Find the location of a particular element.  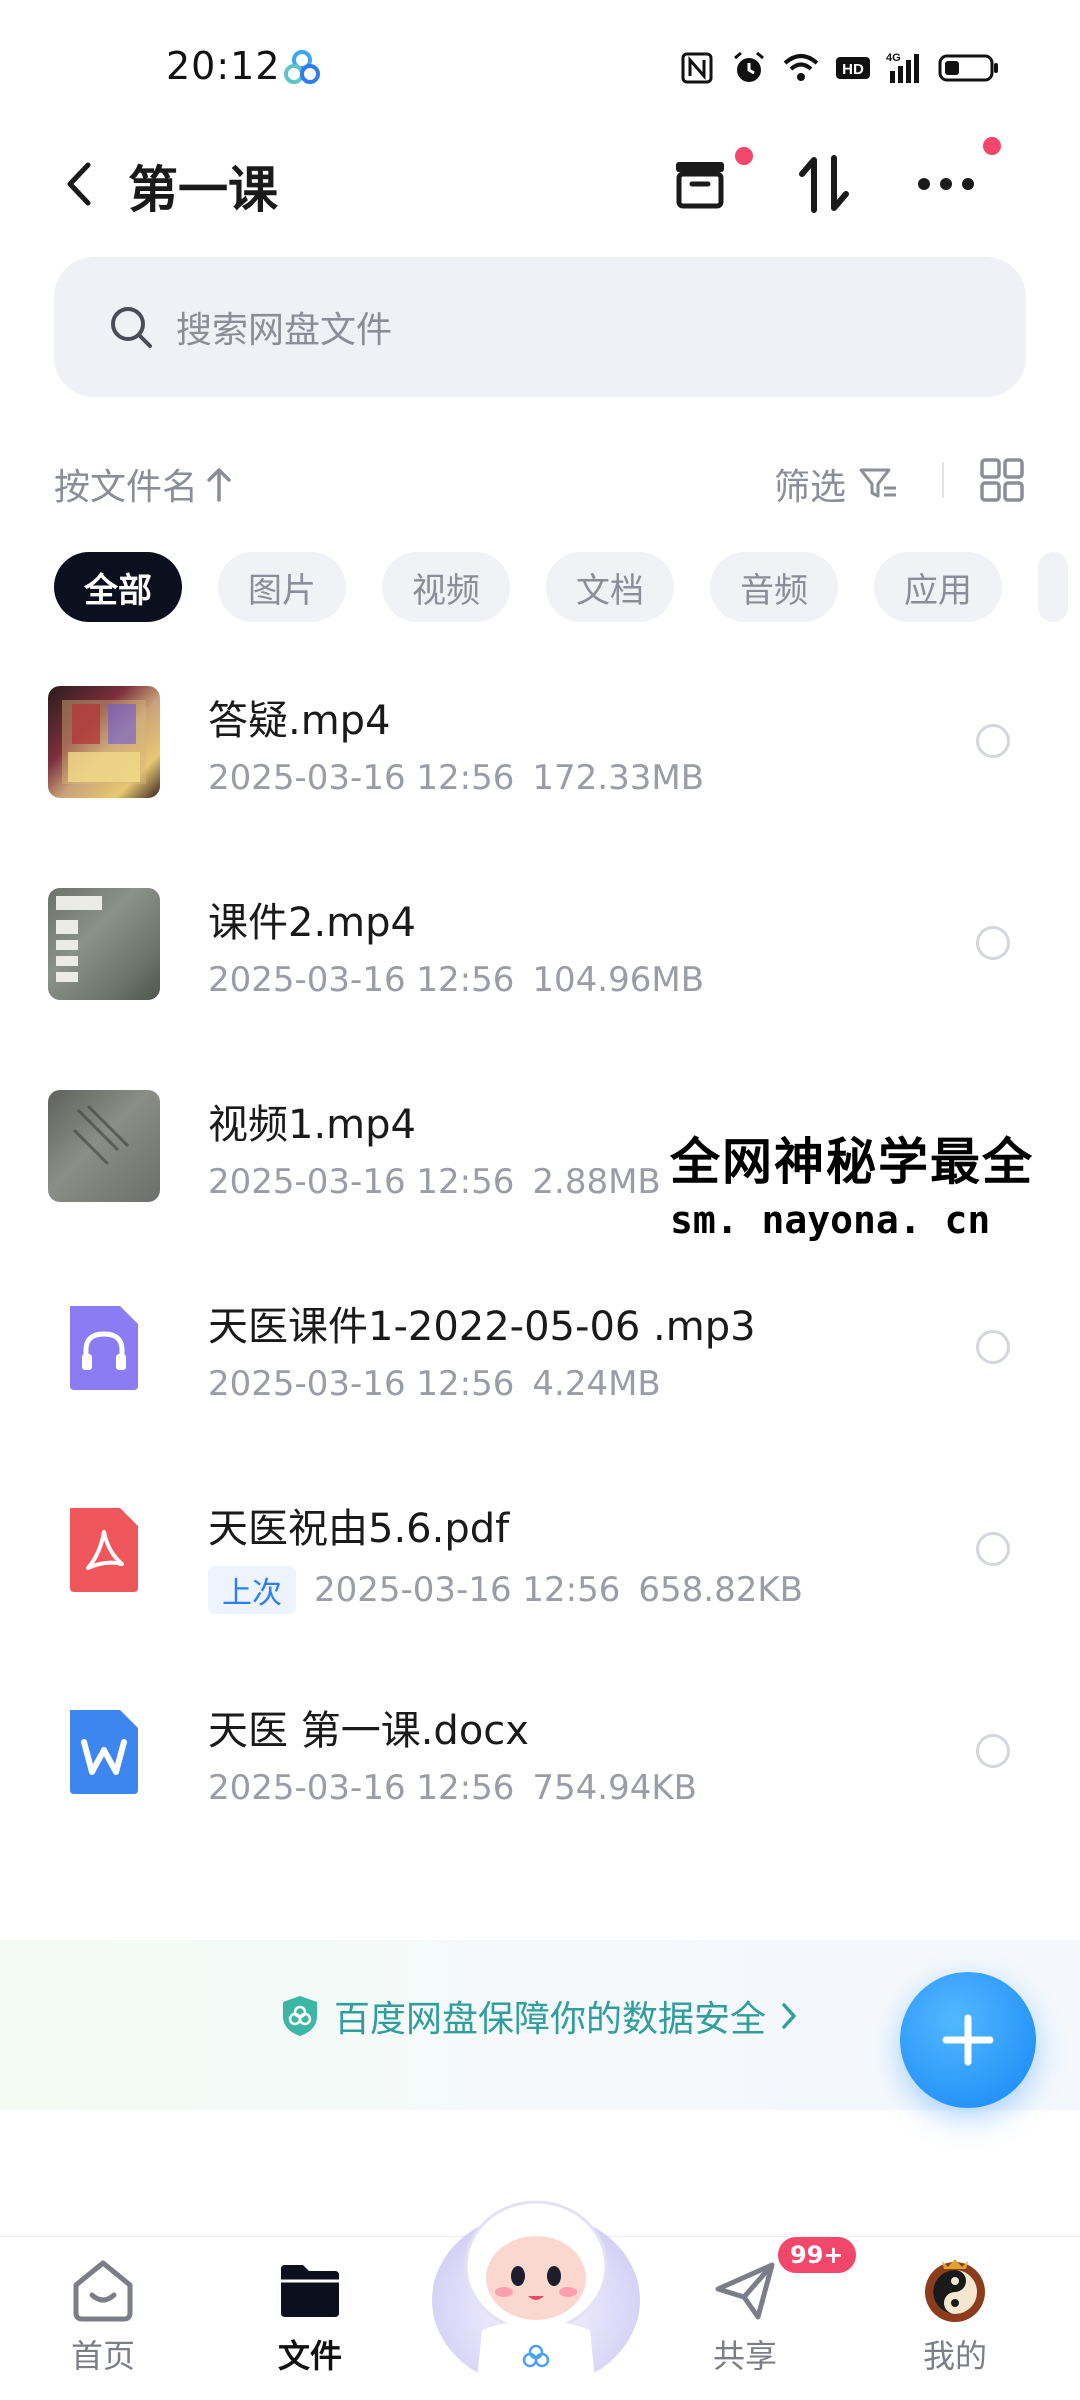

chip-overflow is located at coordinates (1053, 587).